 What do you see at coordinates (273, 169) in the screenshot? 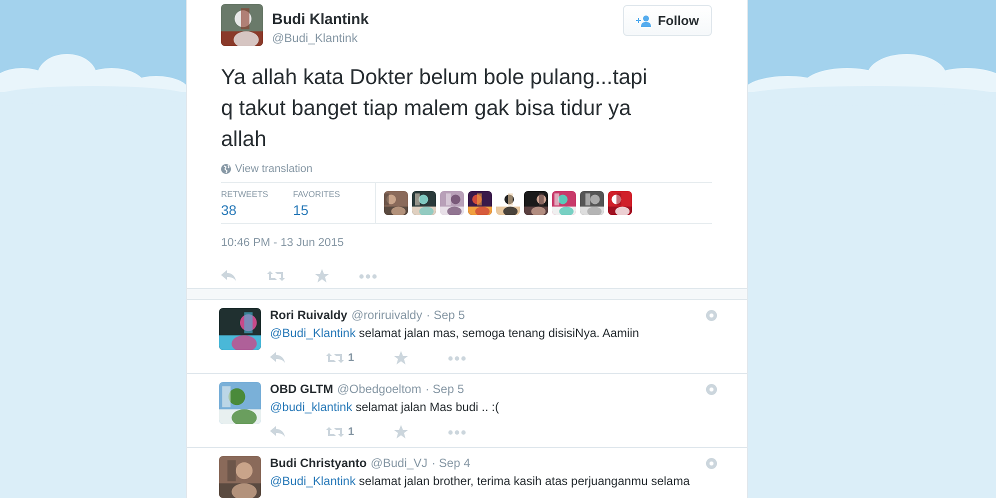
I see `view-translation-link: View translation` at bounding box center [273, 169].